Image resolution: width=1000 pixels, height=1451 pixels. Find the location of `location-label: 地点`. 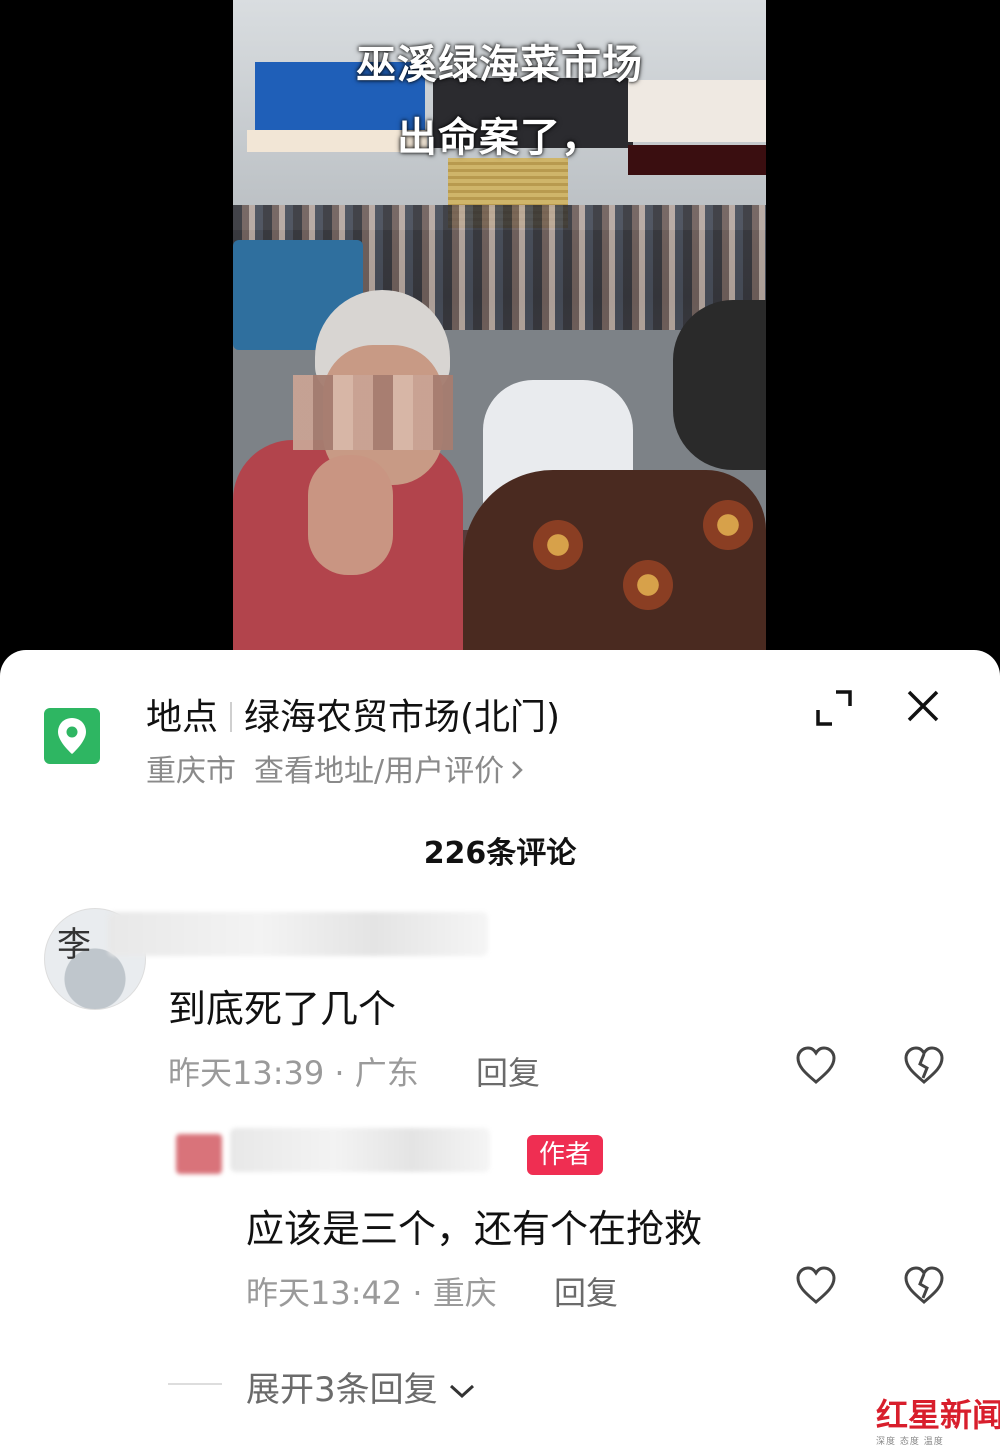

location-label: 地点 is located at coordinates (182, 717).